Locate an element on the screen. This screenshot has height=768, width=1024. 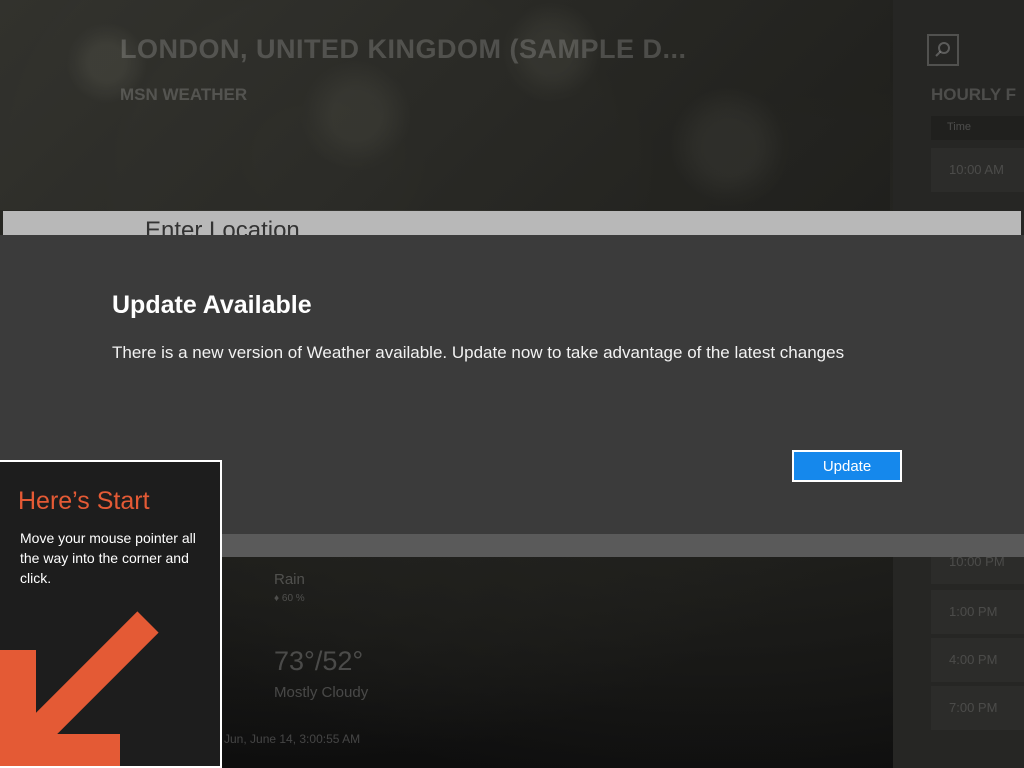
updated-timestamp: Jun, June 14, 3:00:55 AM is located at coordinates (292, 739).